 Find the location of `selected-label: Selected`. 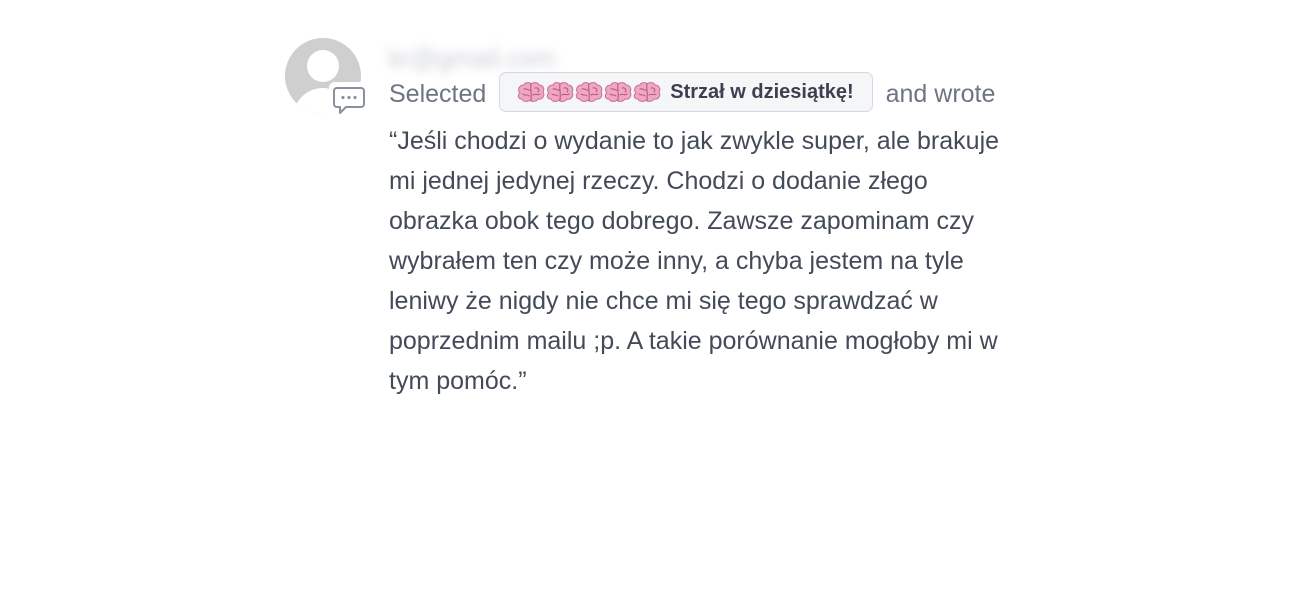

selected-label: Selected is located at coordinates (438, 94).